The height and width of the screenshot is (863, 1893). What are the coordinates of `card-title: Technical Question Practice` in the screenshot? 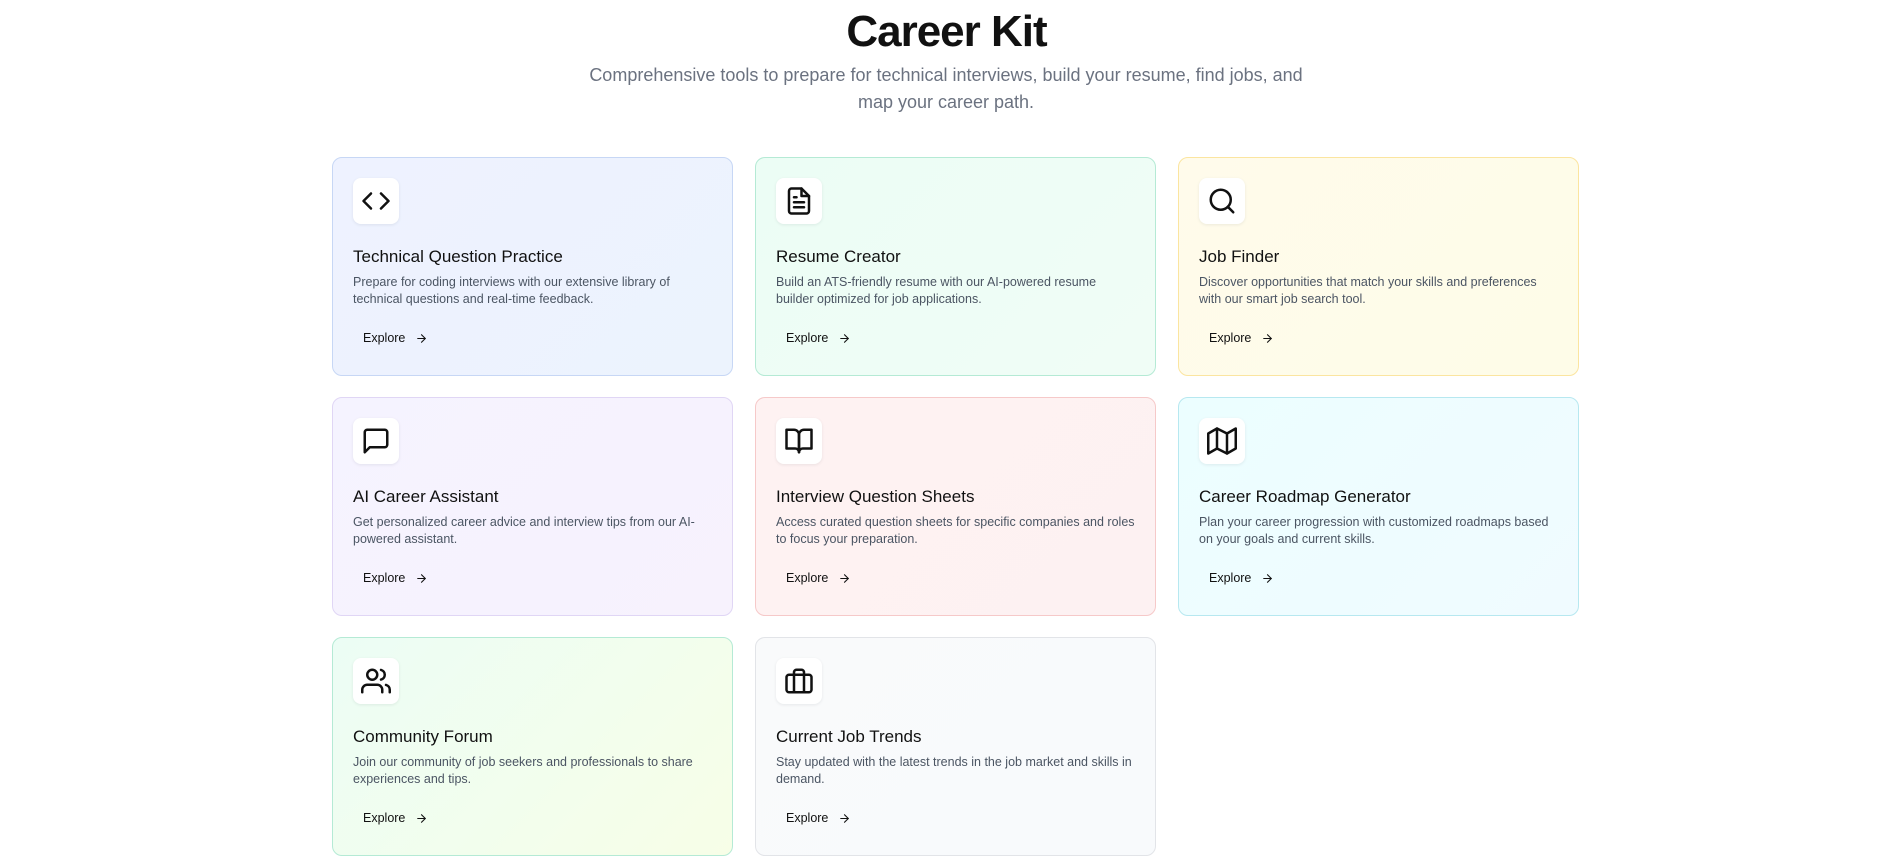 It's located at (458, 256).